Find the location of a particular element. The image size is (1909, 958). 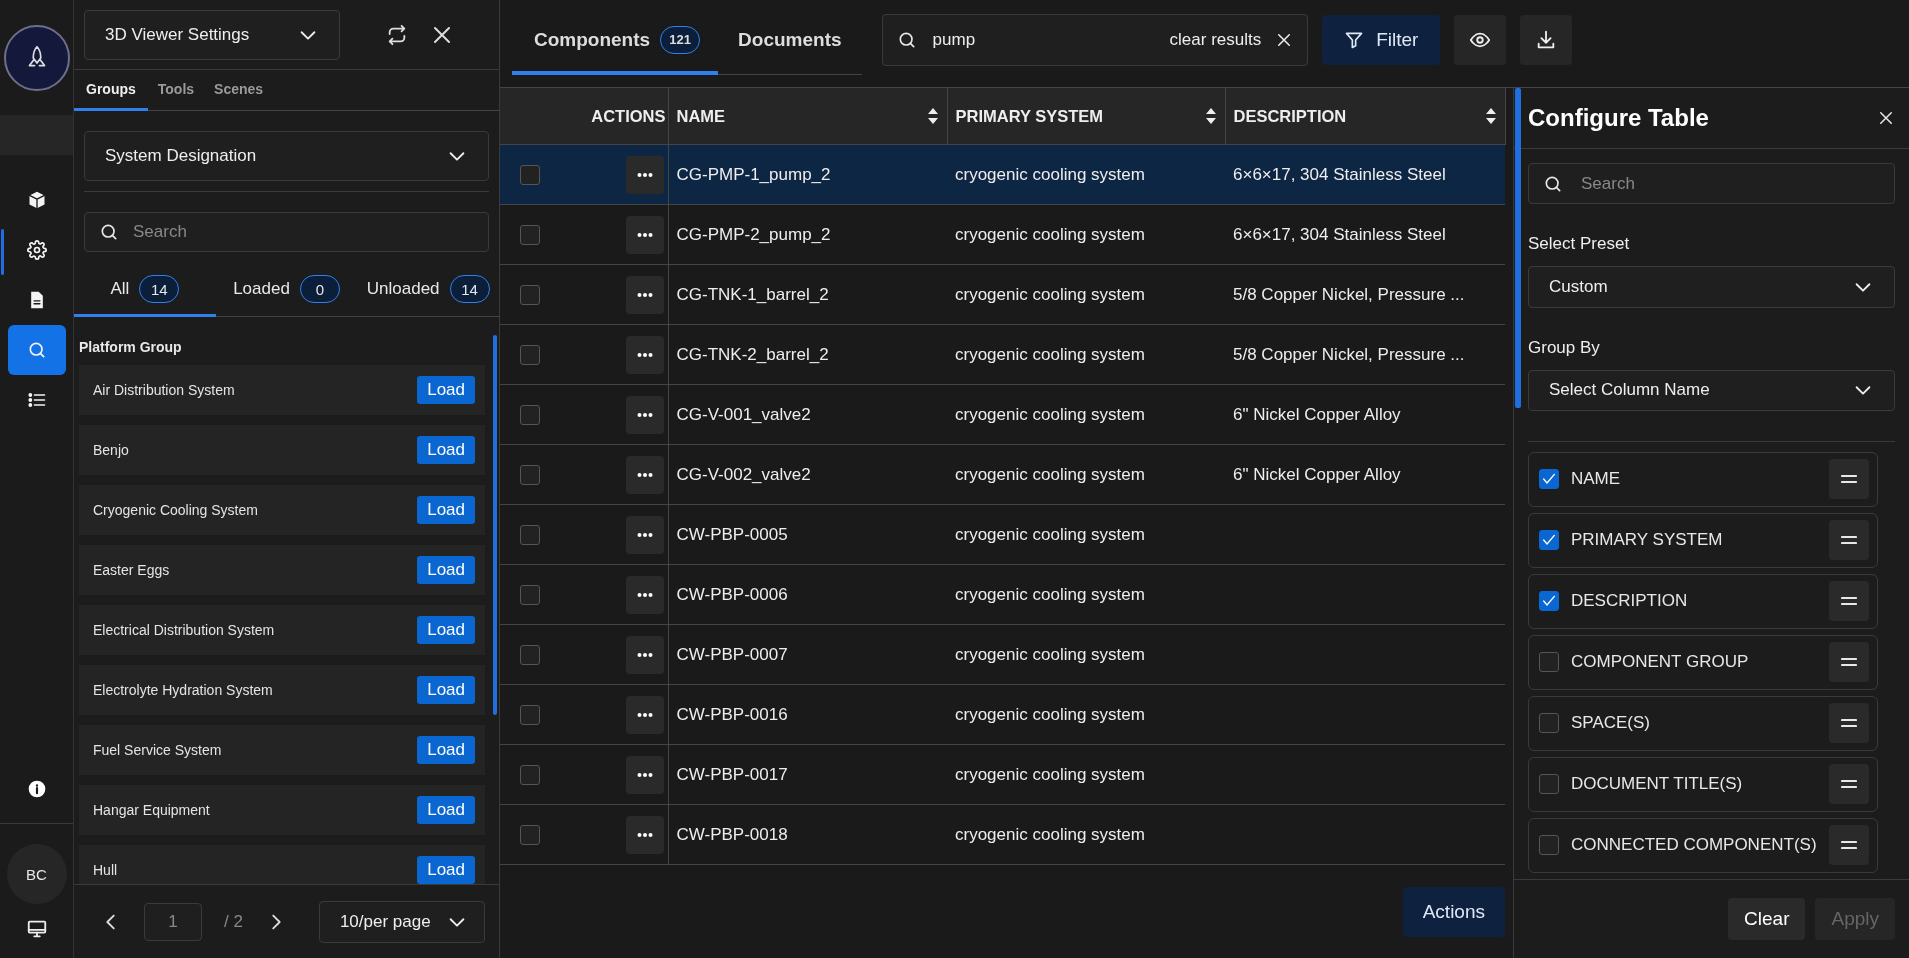

column-option: PRIMARY SYSTEM is located at coordinates (1703, 540).